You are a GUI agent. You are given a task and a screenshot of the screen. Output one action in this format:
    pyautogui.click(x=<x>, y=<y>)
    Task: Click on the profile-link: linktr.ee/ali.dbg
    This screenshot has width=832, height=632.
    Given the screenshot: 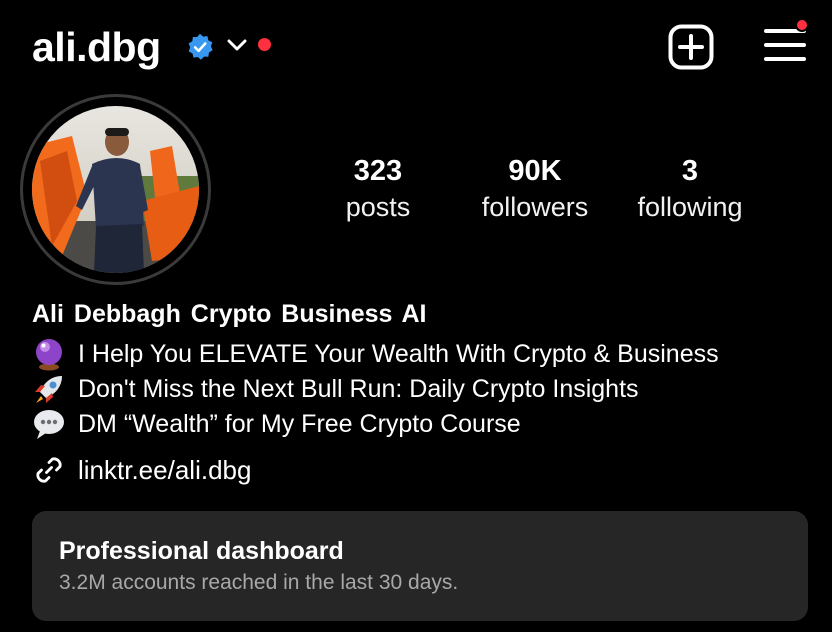 What is the action you would take?
    pyautogui.click(x=141, y=470)
    